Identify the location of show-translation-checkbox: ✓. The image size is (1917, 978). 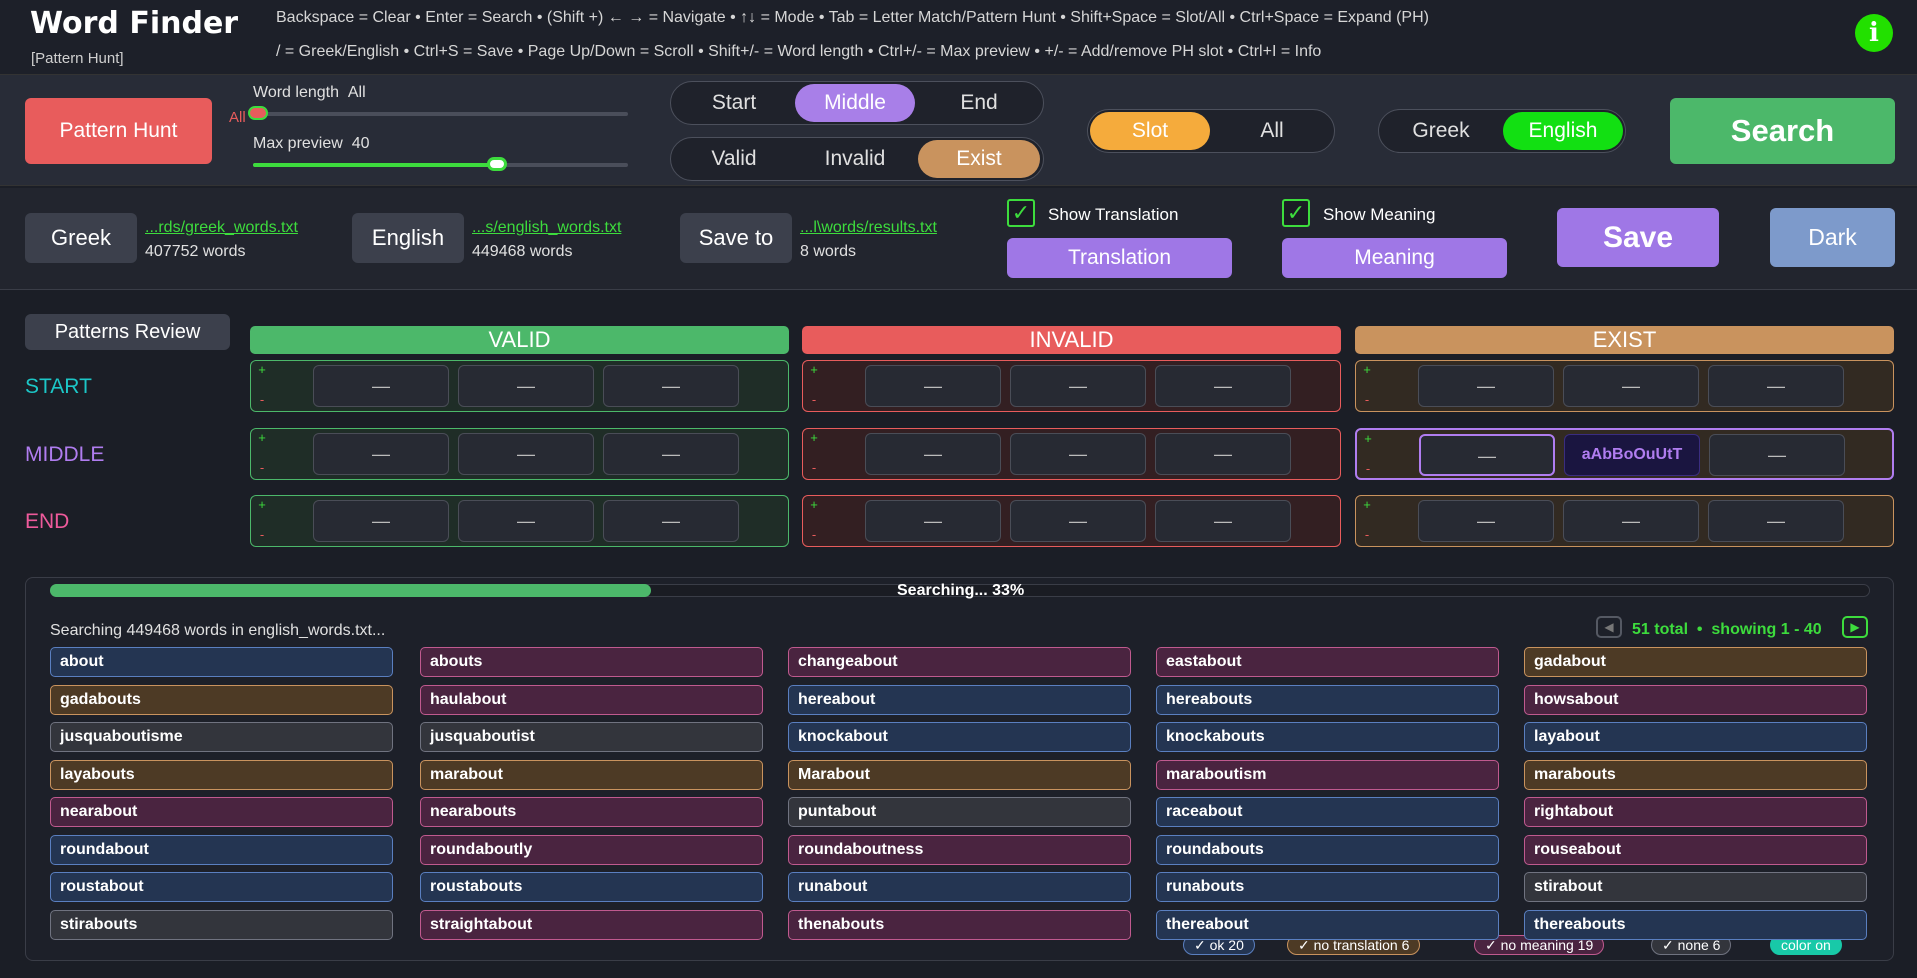
(1021, 213).